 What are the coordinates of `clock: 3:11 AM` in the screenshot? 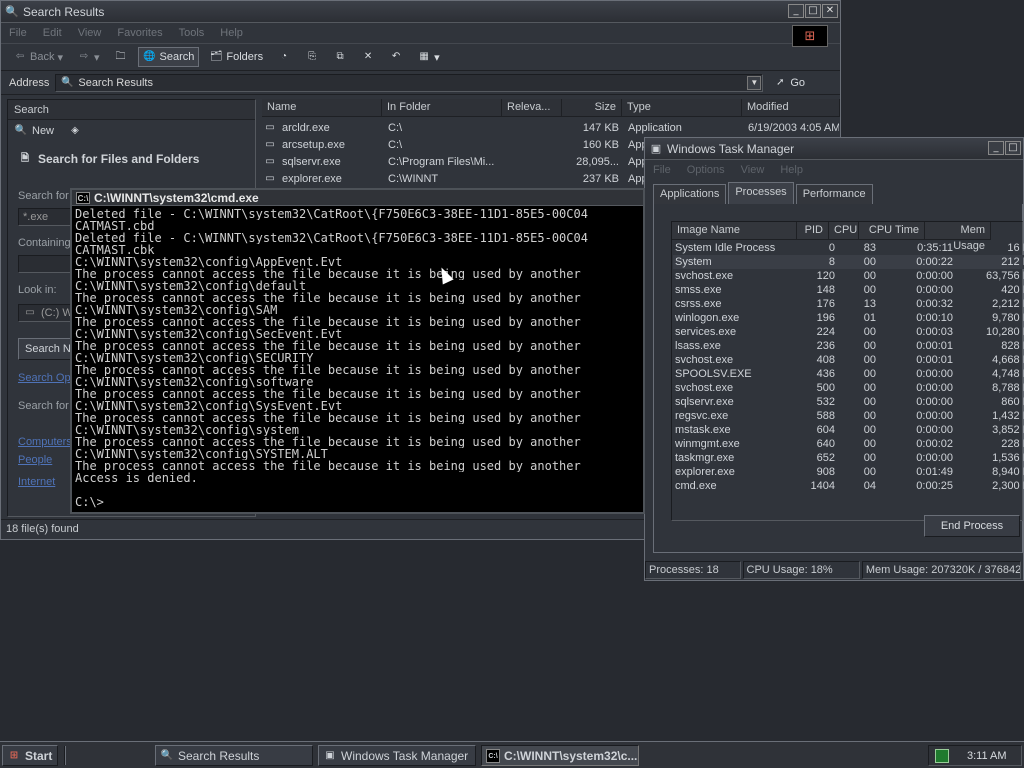 It's located at (987, 756).